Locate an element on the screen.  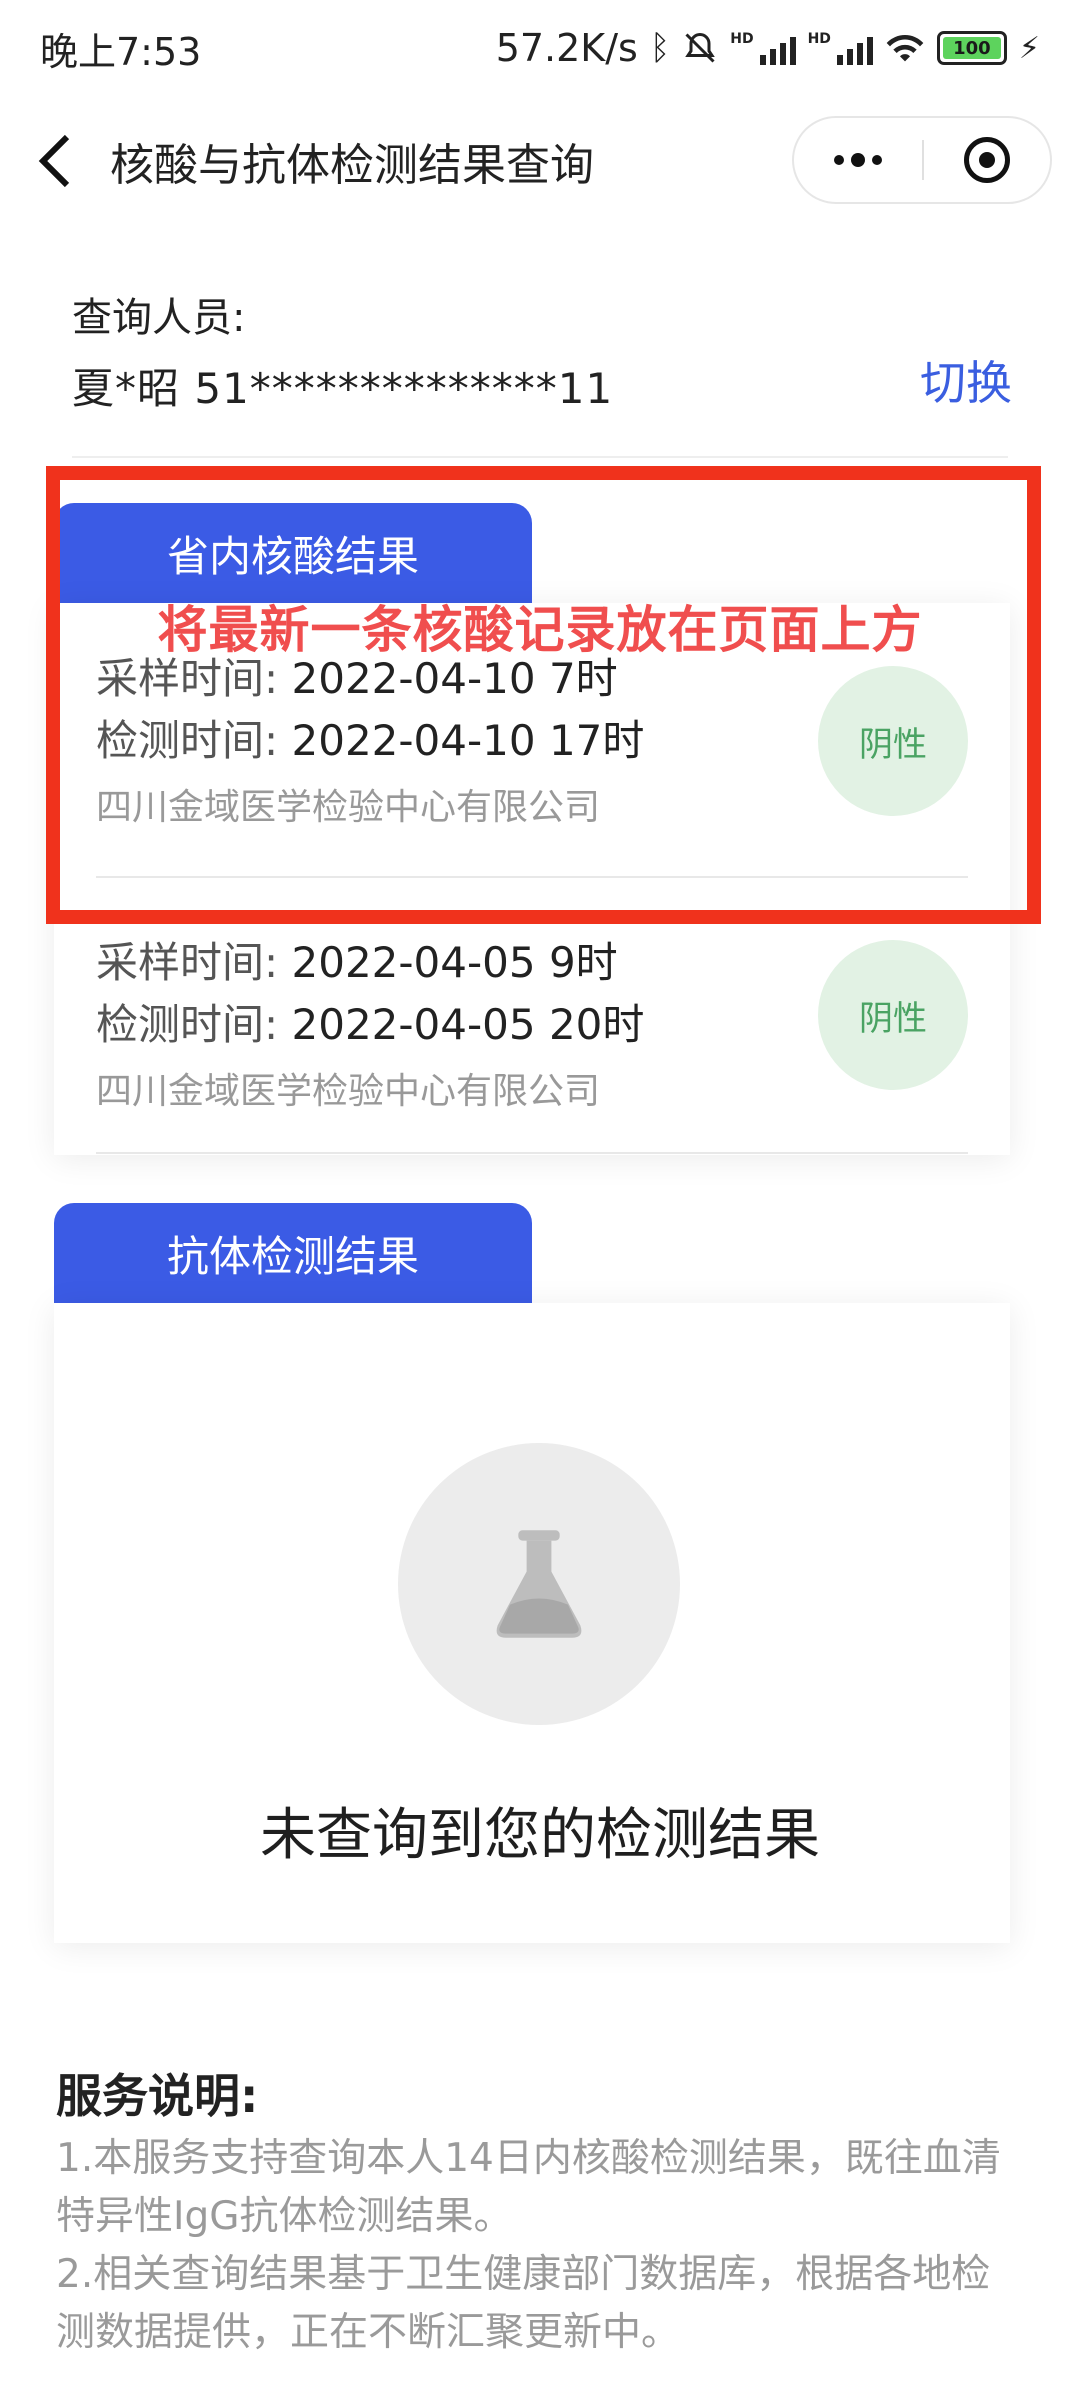
back-button is located at coordinates (55, 161).